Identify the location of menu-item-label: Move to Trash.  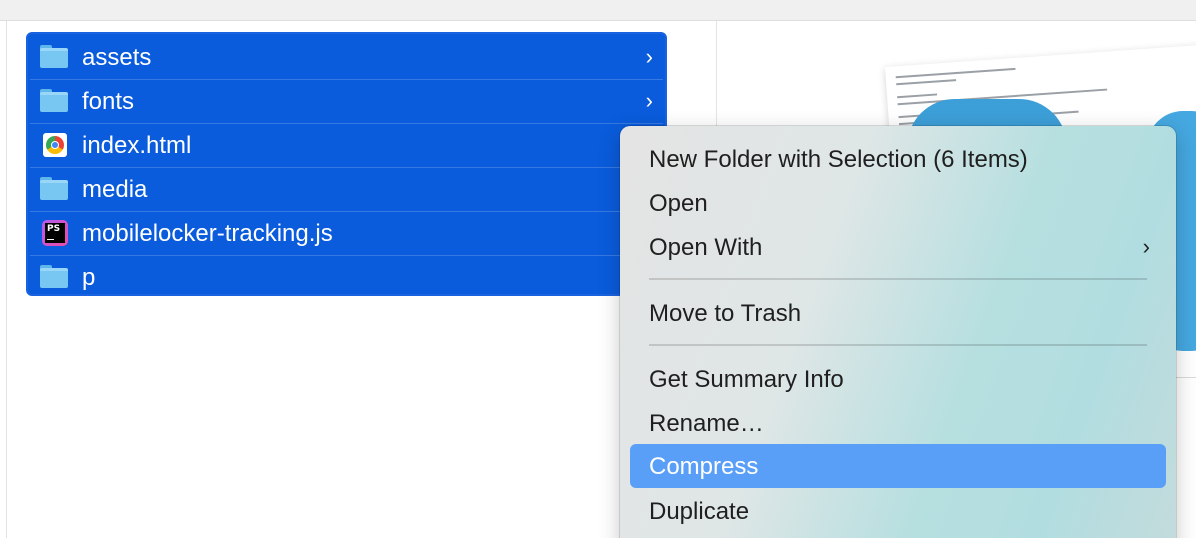
(725, 313).